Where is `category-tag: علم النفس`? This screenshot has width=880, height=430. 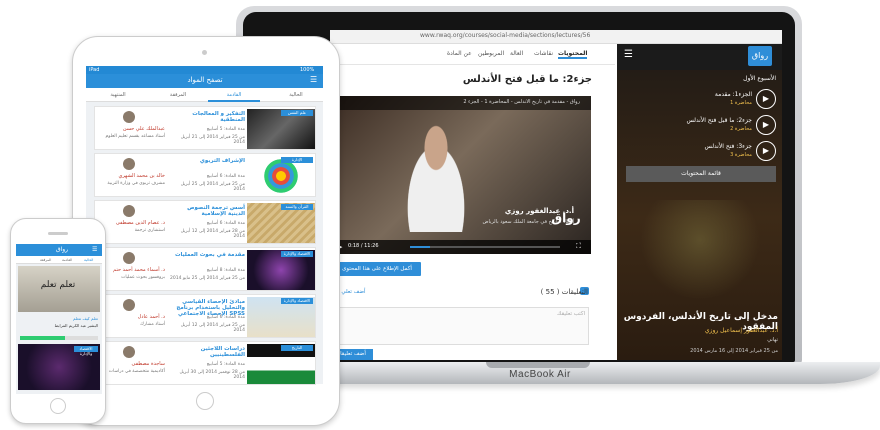
category-tag: علم النفس is located at coordinates (297, 113).